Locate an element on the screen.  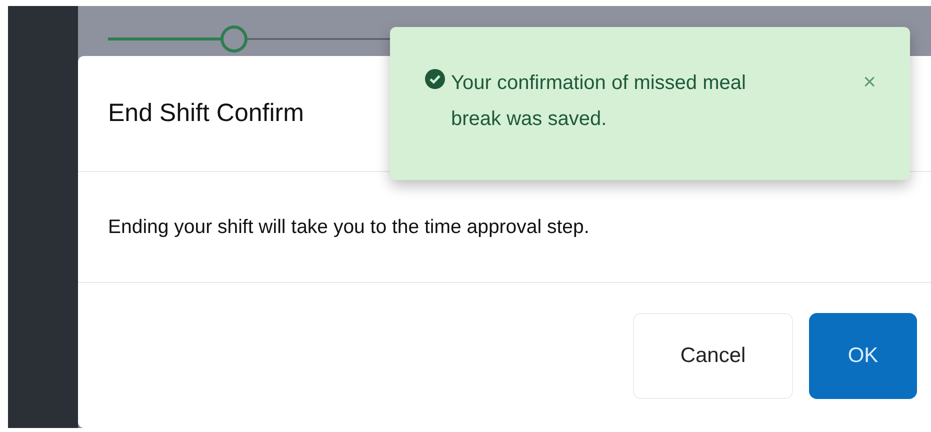
dialog-message: Ending your shift will take you to the time approval step. is located at coordinates (349, 227).